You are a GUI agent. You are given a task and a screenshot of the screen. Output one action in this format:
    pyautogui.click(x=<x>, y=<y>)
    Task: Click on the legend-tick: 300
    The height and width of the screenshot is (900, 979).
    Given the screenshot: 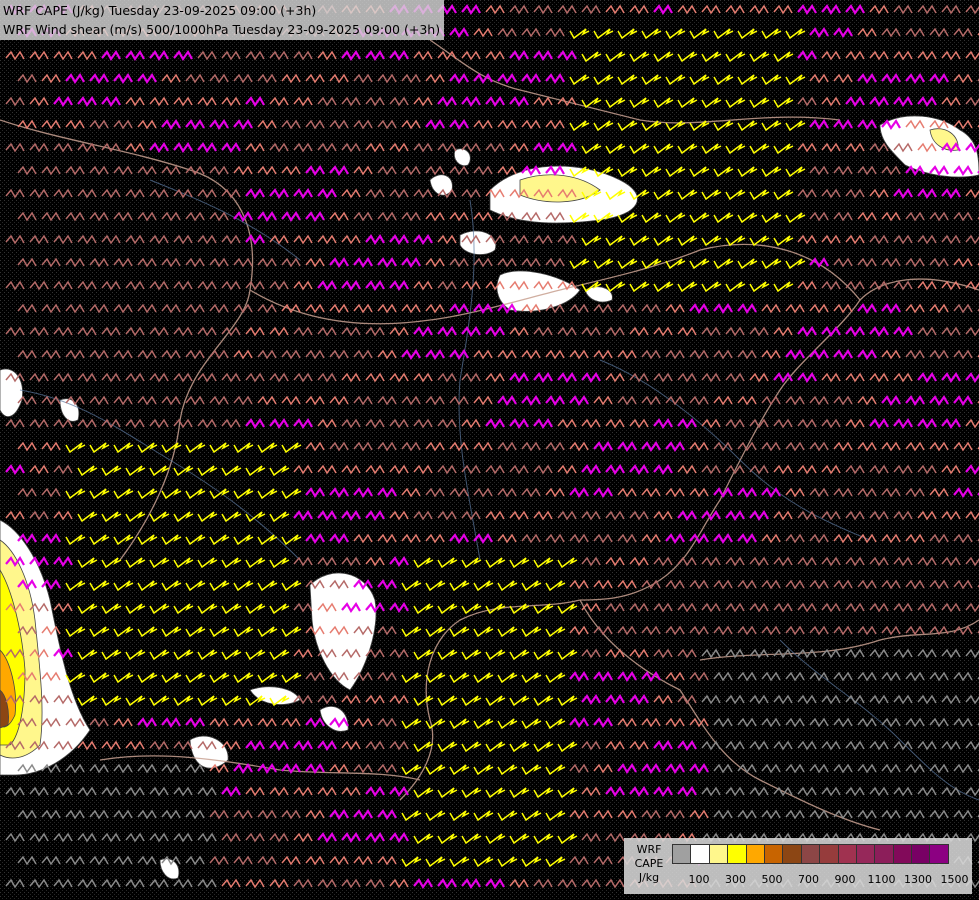 What is the action you would take?
    pyautogui.click(x=735, y=879)
    